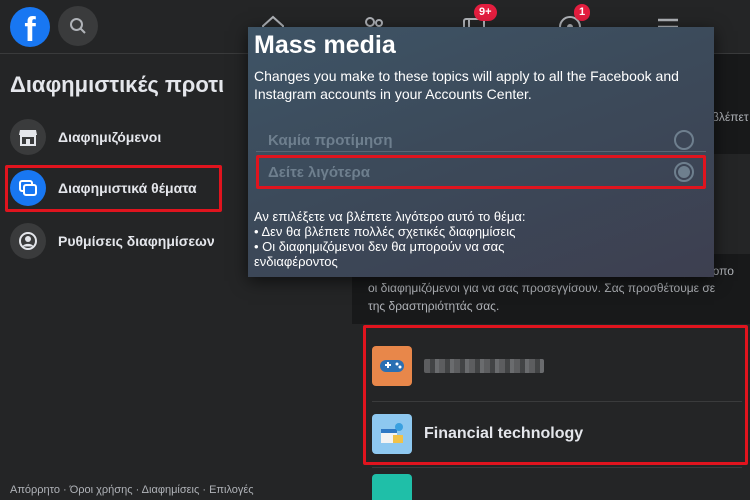  What do you see at coordinates (557, 487) in the screenshot?
I see `topic-row-partial` at bounding box center [557, 487].